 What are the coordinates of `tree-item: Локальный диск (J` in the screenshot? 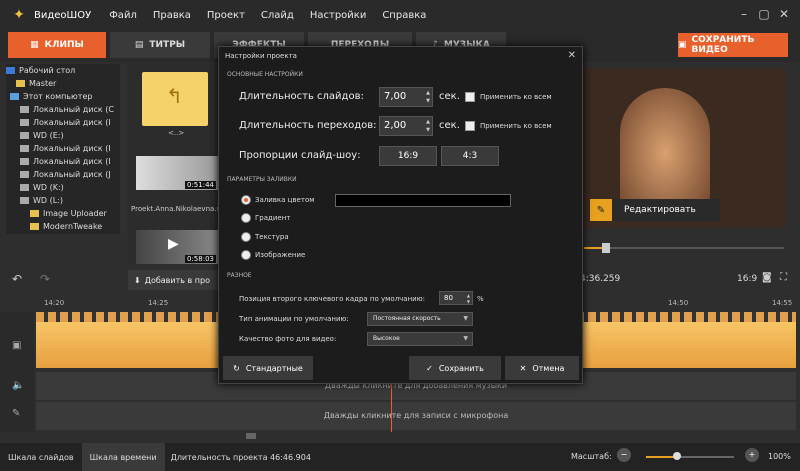 It's located at (66, 174).